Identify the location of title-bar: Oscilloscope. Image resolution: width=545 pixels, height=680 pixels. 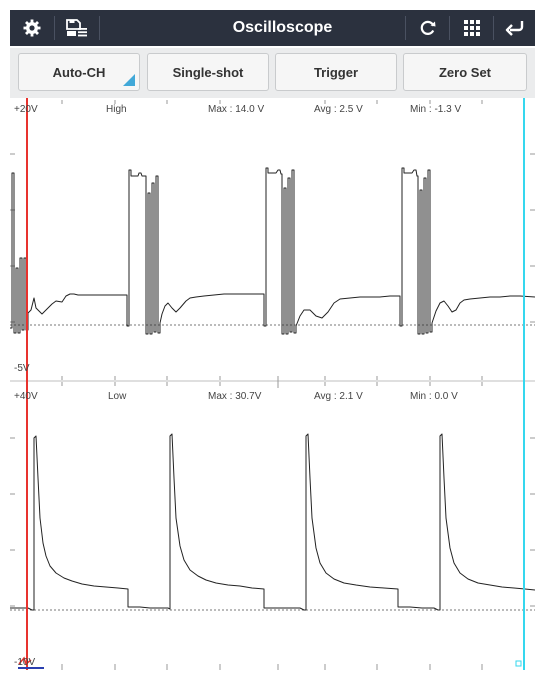
(272, 28).